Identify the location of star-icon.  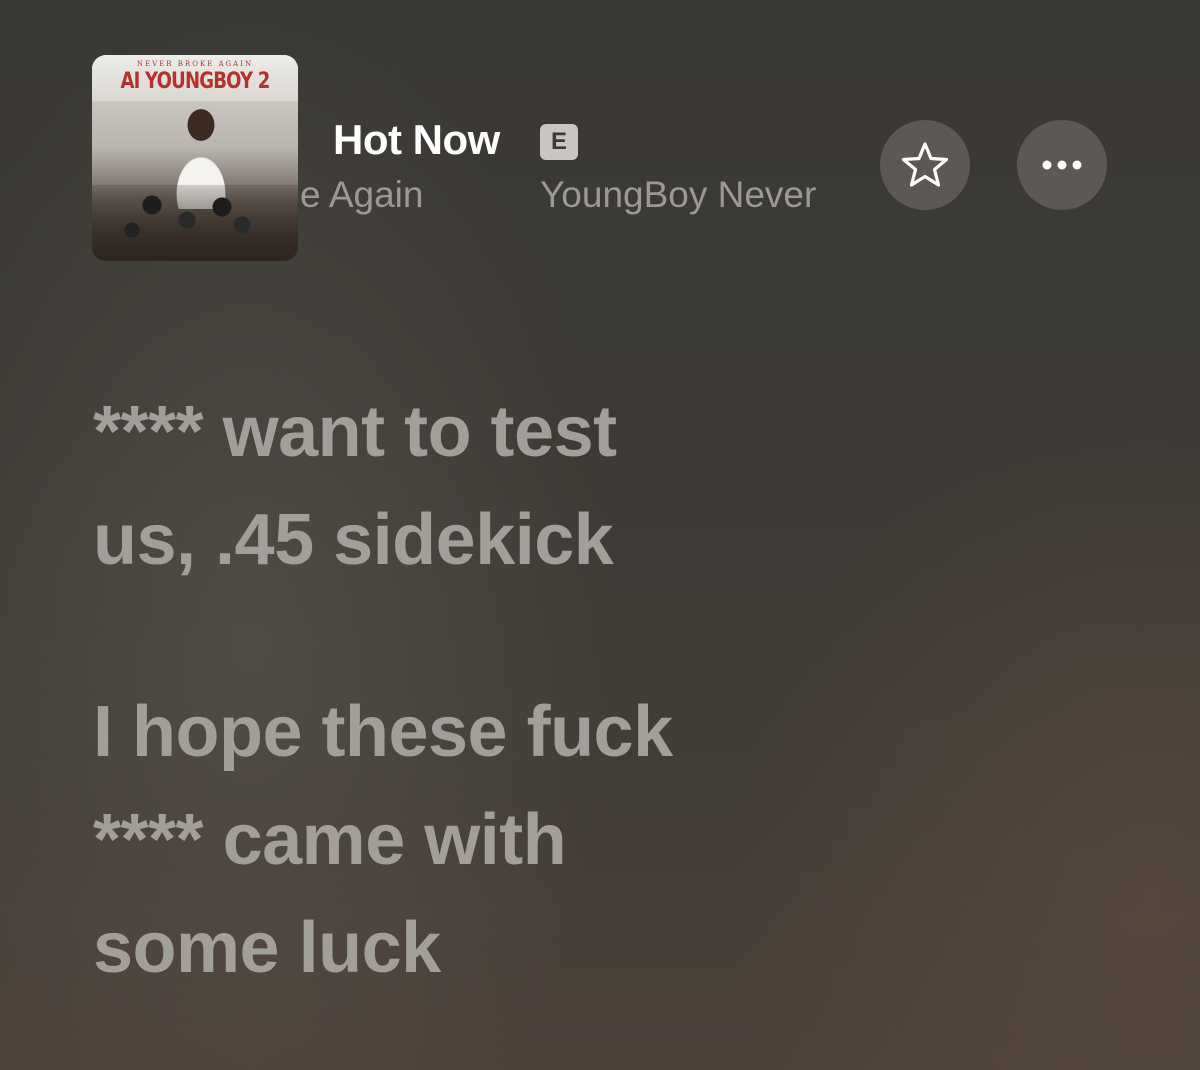
(925, 164).